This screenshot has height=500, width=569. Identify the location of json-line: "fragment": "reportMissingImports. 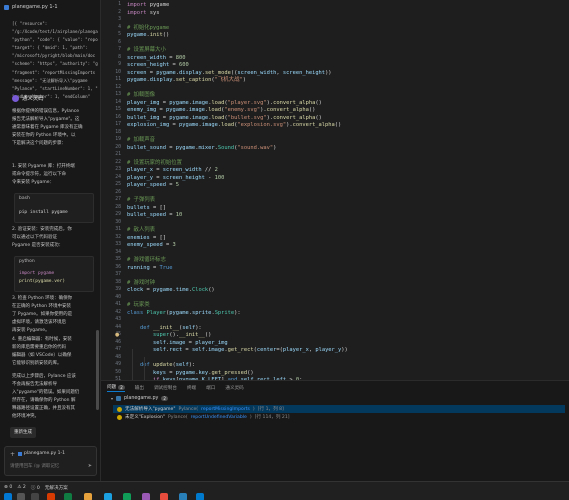
(54, 72).